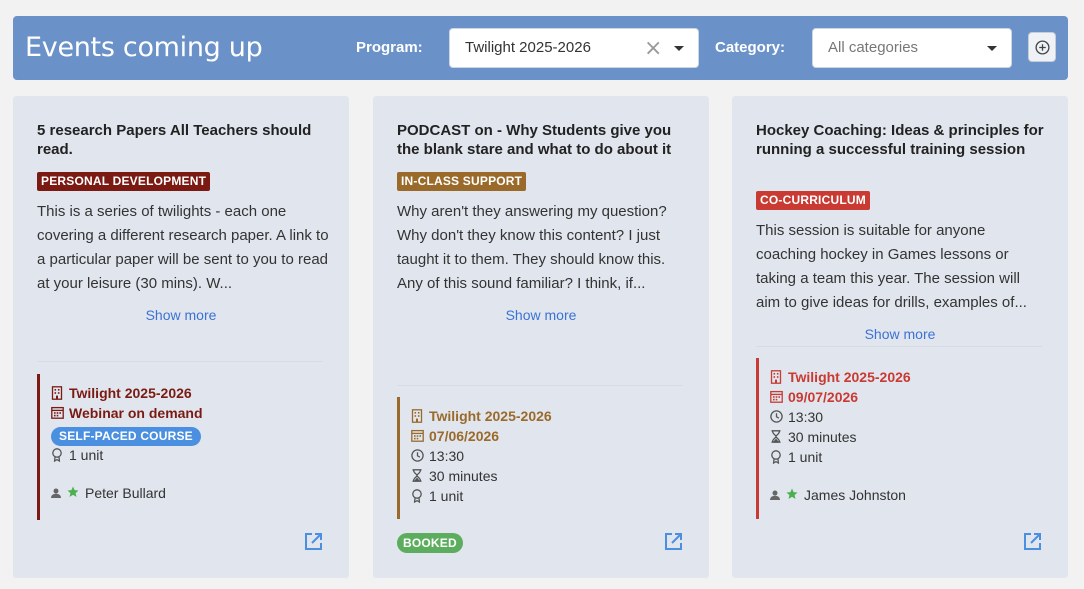 Image resolution: width=1084 pixels, height=589 pixels. I want to click on date-row: Webinar on demand, so click(121, 413).